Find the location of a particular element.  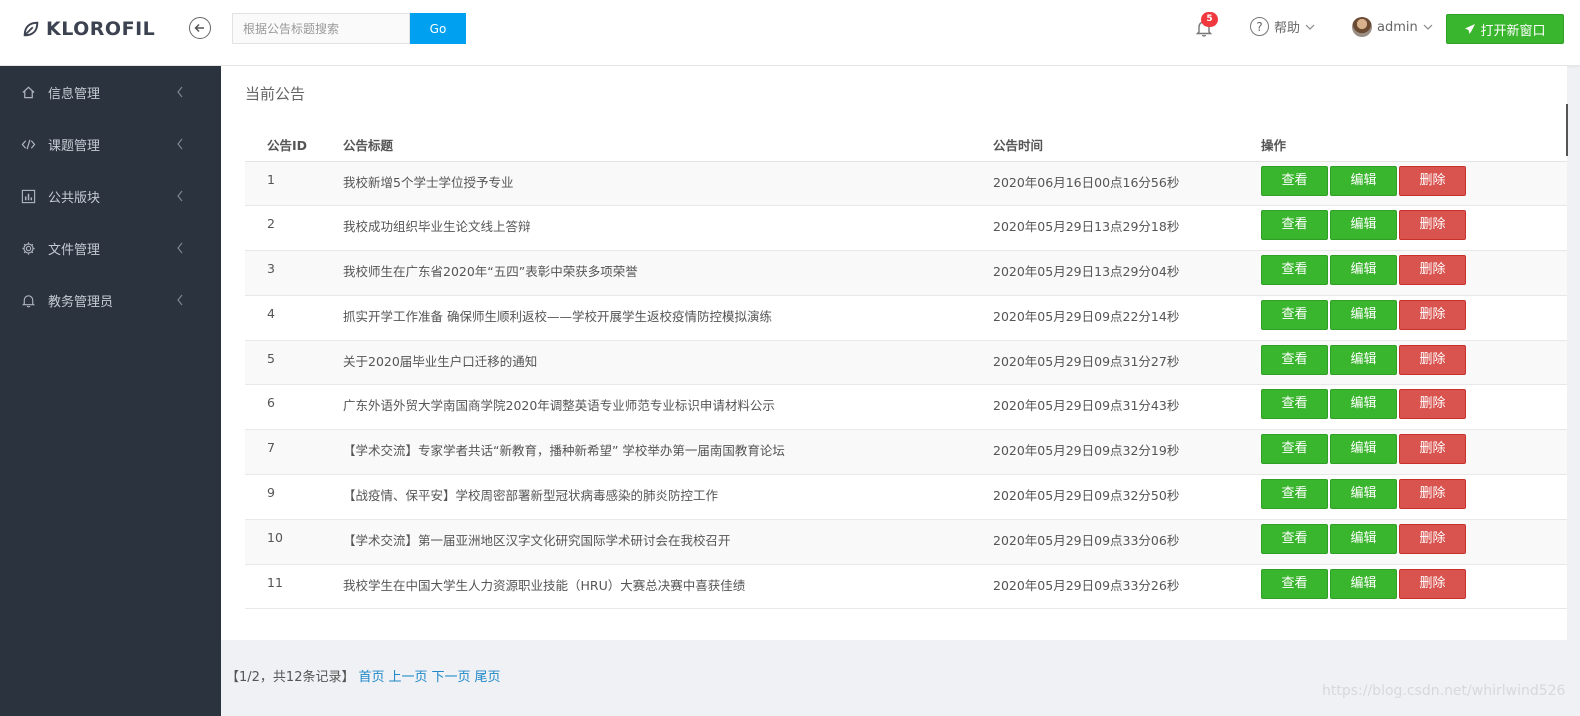

sidebar-toggle-button is located at coordinates (200, 28).